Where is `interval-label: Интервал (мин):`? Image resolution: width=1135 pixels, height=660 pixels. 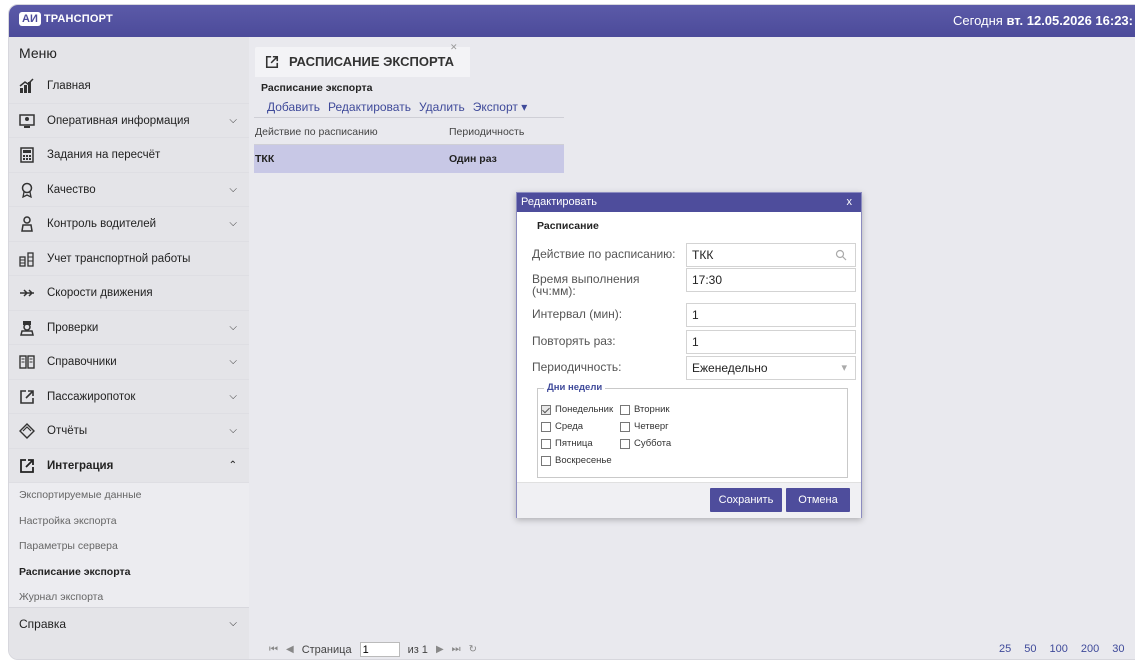
interval-label: Интервал (мин): is located at coordinates (577, 314).